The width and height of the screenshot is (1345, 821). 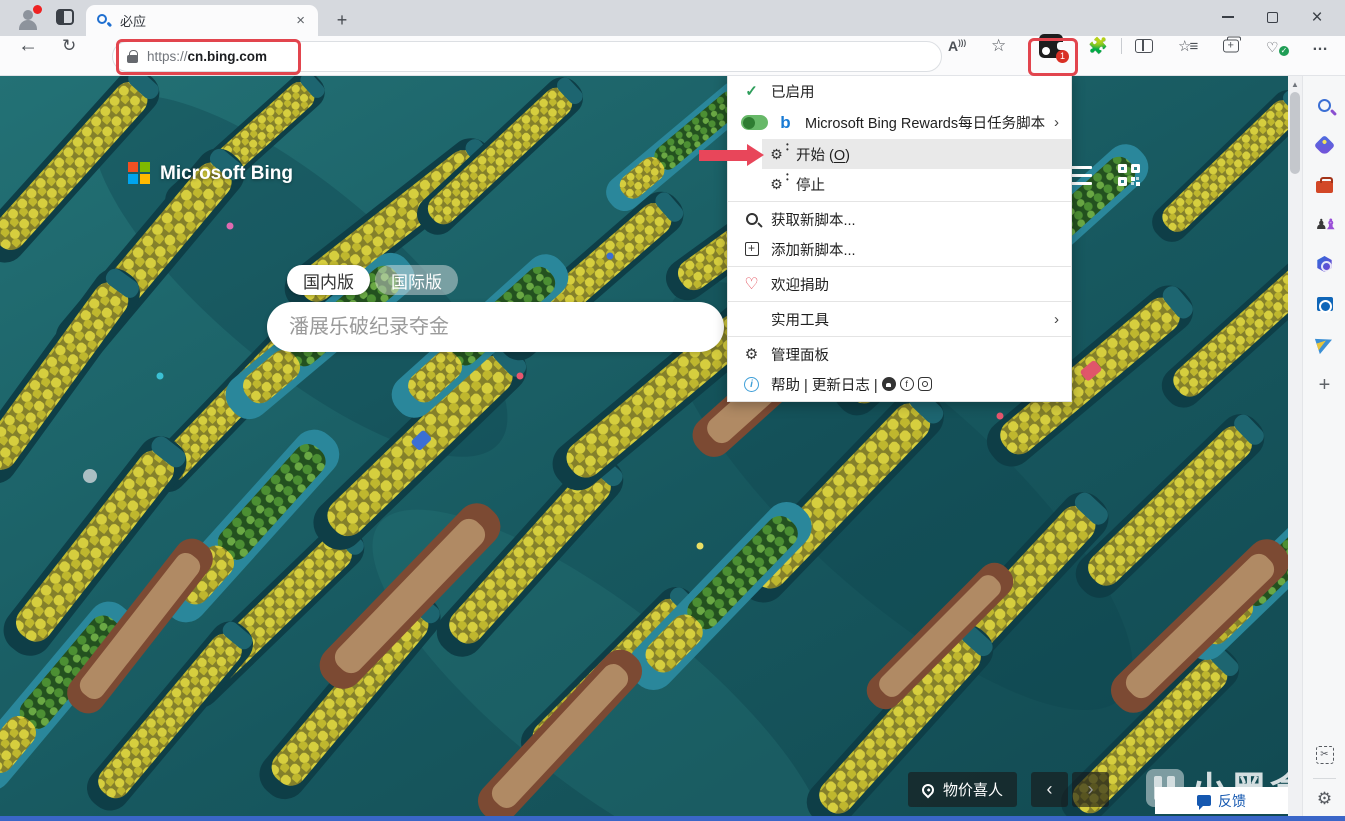 What do you see at coordinates (1144, 46) in the screenshot?
I see `split-screen-icon` at bounding box center [1144, 46].